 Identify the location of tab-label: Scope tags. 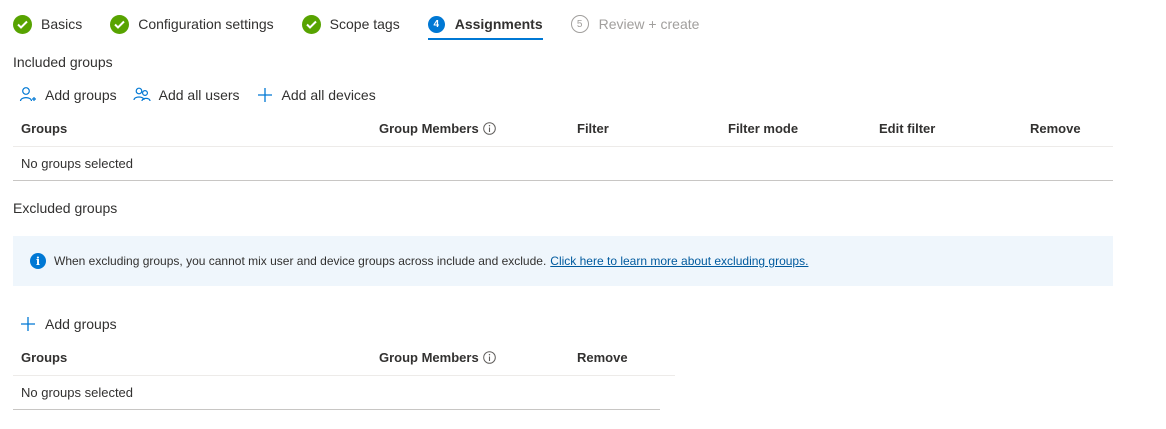
(364, 24).